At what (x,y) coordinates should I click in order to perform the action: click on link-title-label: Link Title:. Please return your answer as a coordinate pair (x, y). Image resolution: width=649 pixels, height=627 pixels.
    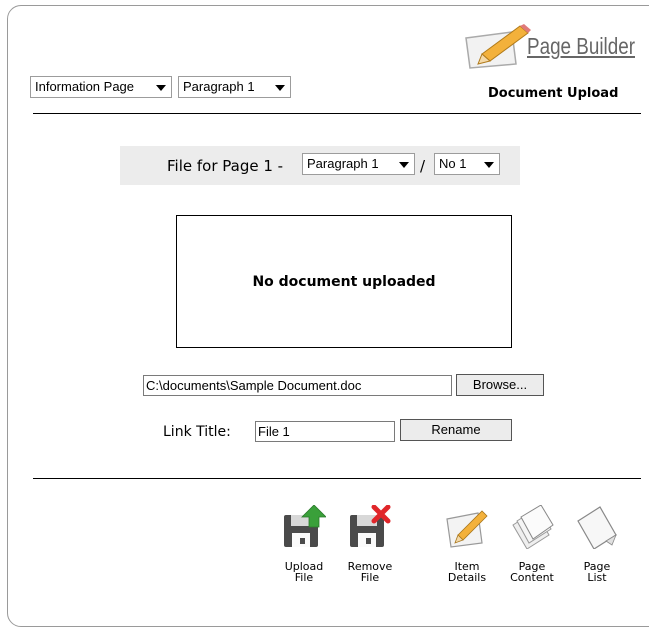
    Looking at the image, I should click on (197, 432).